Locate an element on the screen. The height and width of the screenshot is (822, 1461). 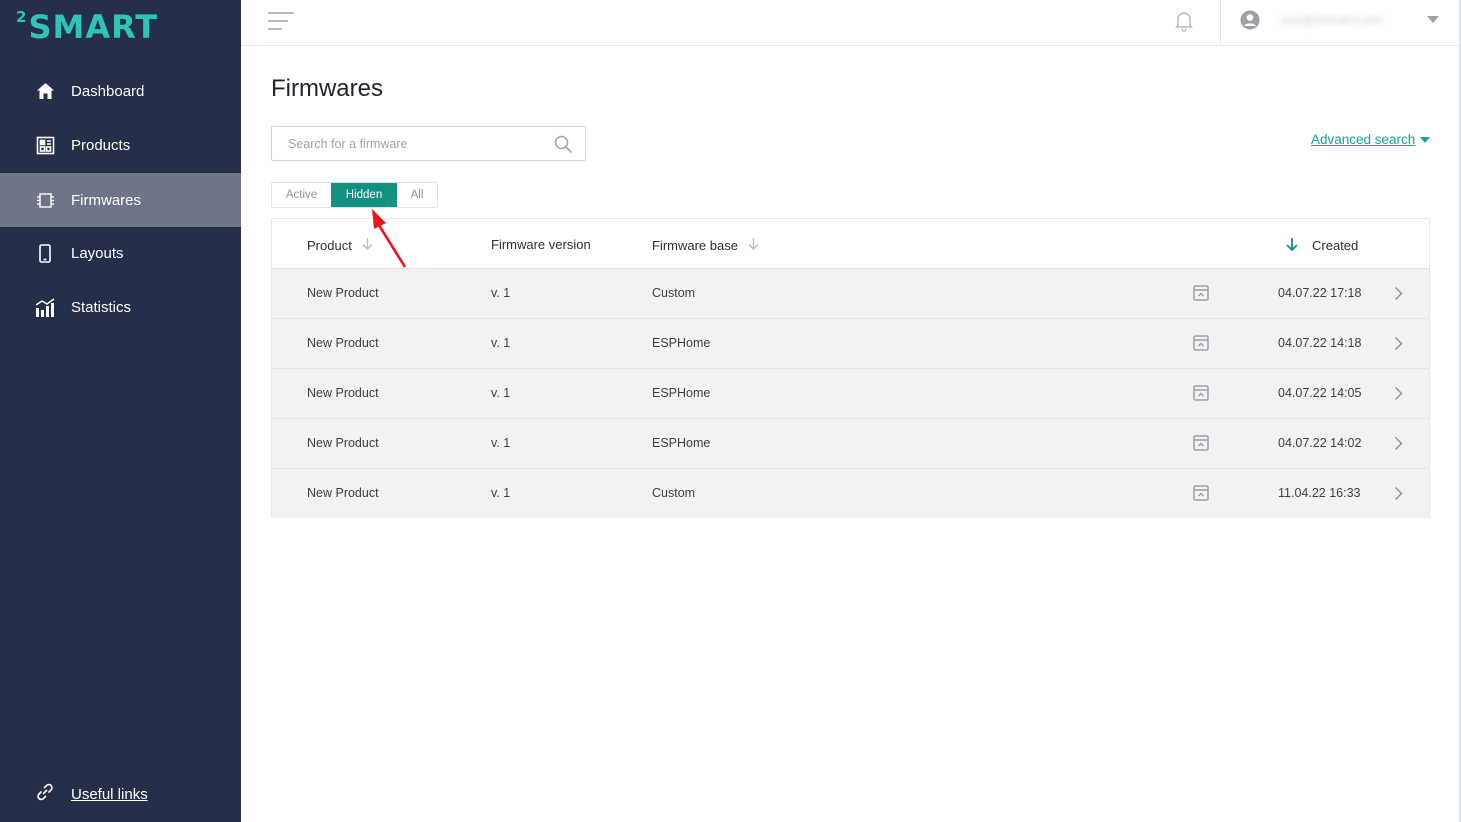
chip-icon is located at coordinates (45, 200).